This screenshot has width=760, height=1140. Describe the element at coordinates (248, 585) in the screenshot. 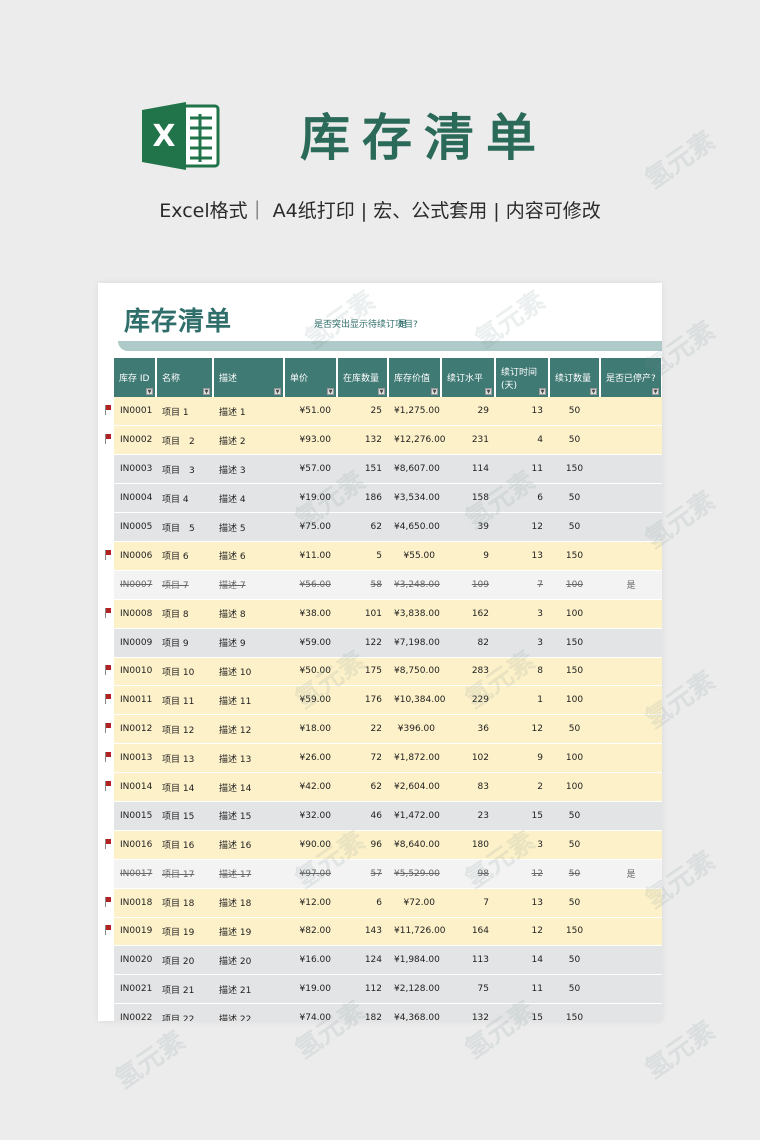

I see `description-cell: 描述 7` at that location.